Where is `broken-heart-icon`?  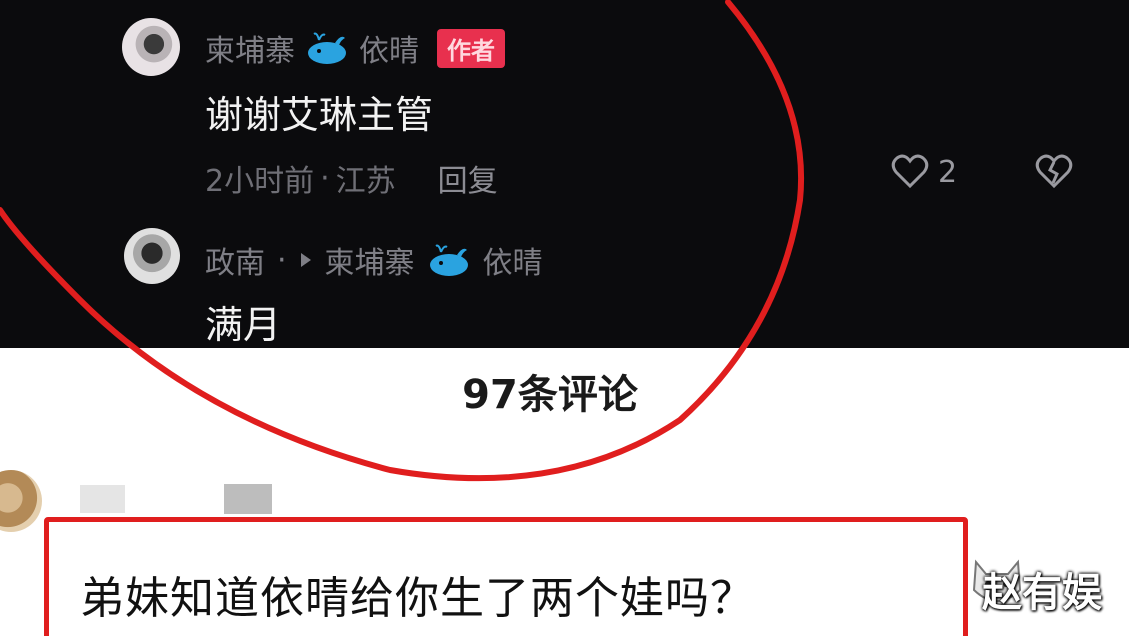 broken-heart-icon is located at coordinates (1054, 172).